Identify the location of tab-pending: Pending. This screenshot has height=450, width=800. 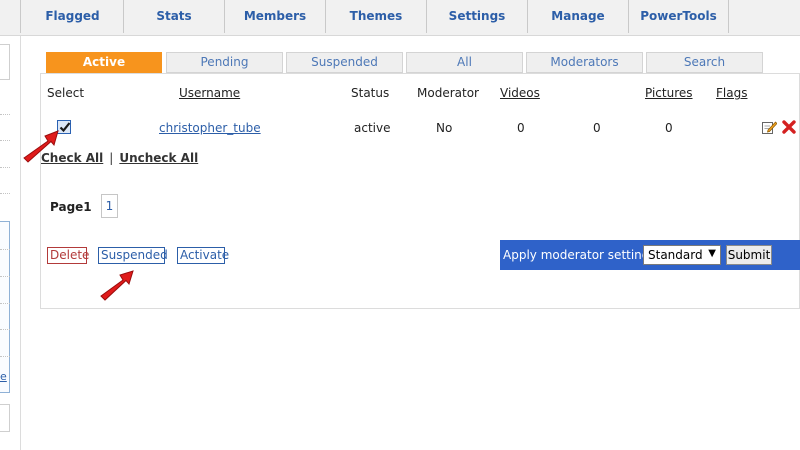
(224, 62).